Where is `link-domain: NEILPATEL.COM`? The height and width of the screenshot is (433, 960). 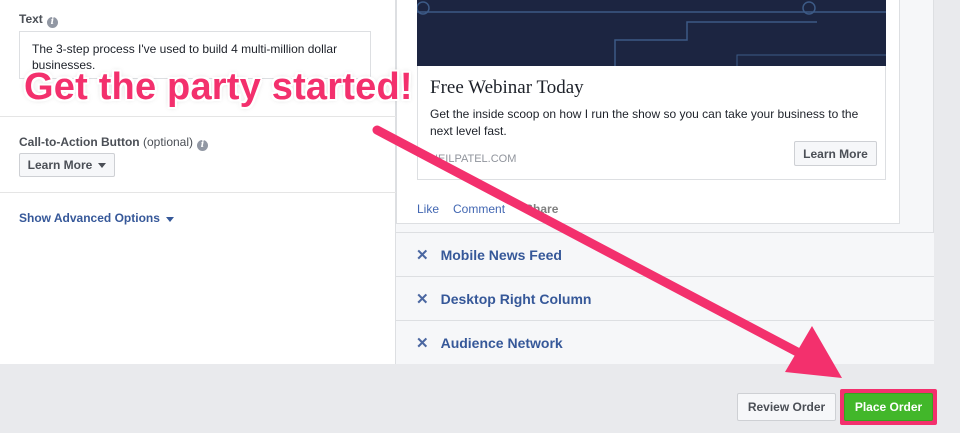 link-domain: NEILPATEL.COM is located at coordinates (473, 159).